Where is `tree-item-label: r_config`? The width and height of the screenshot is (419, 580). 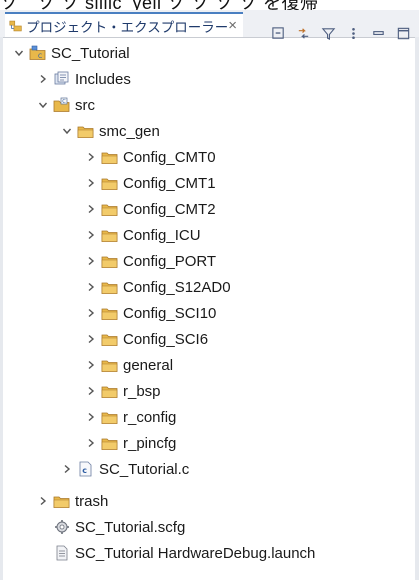 tree-item-label: r_config is located at coordinates (150, 417).